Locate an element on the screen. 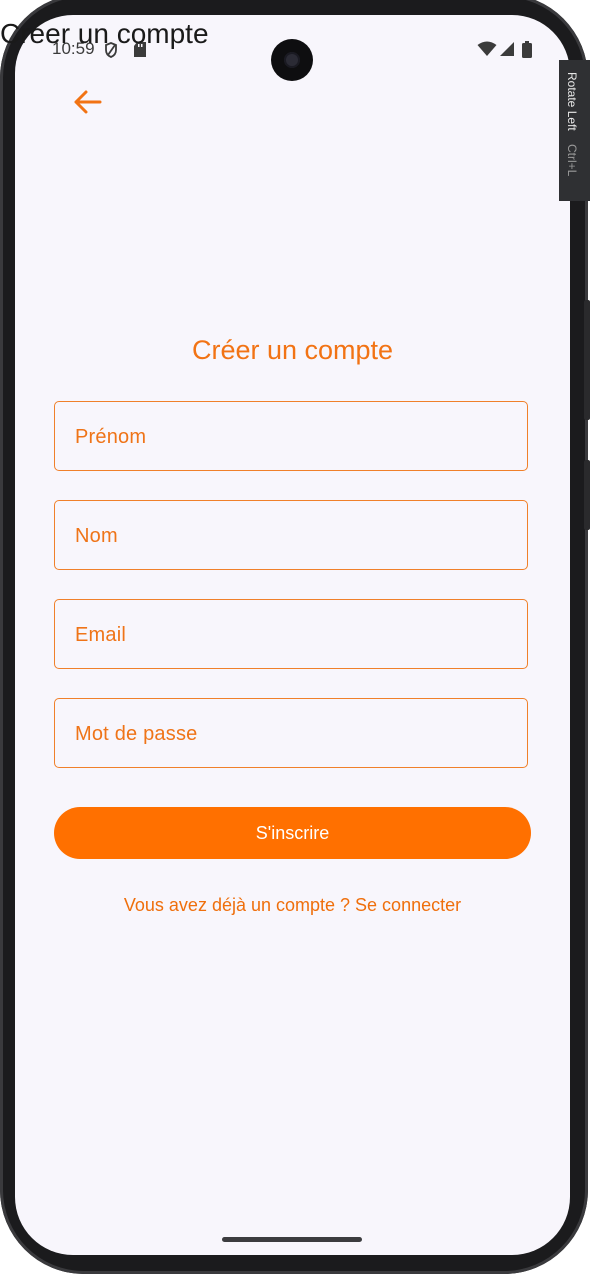  login-link: Vous avez déjà un compte ? Se connecter is located at coordinates (292, 905).